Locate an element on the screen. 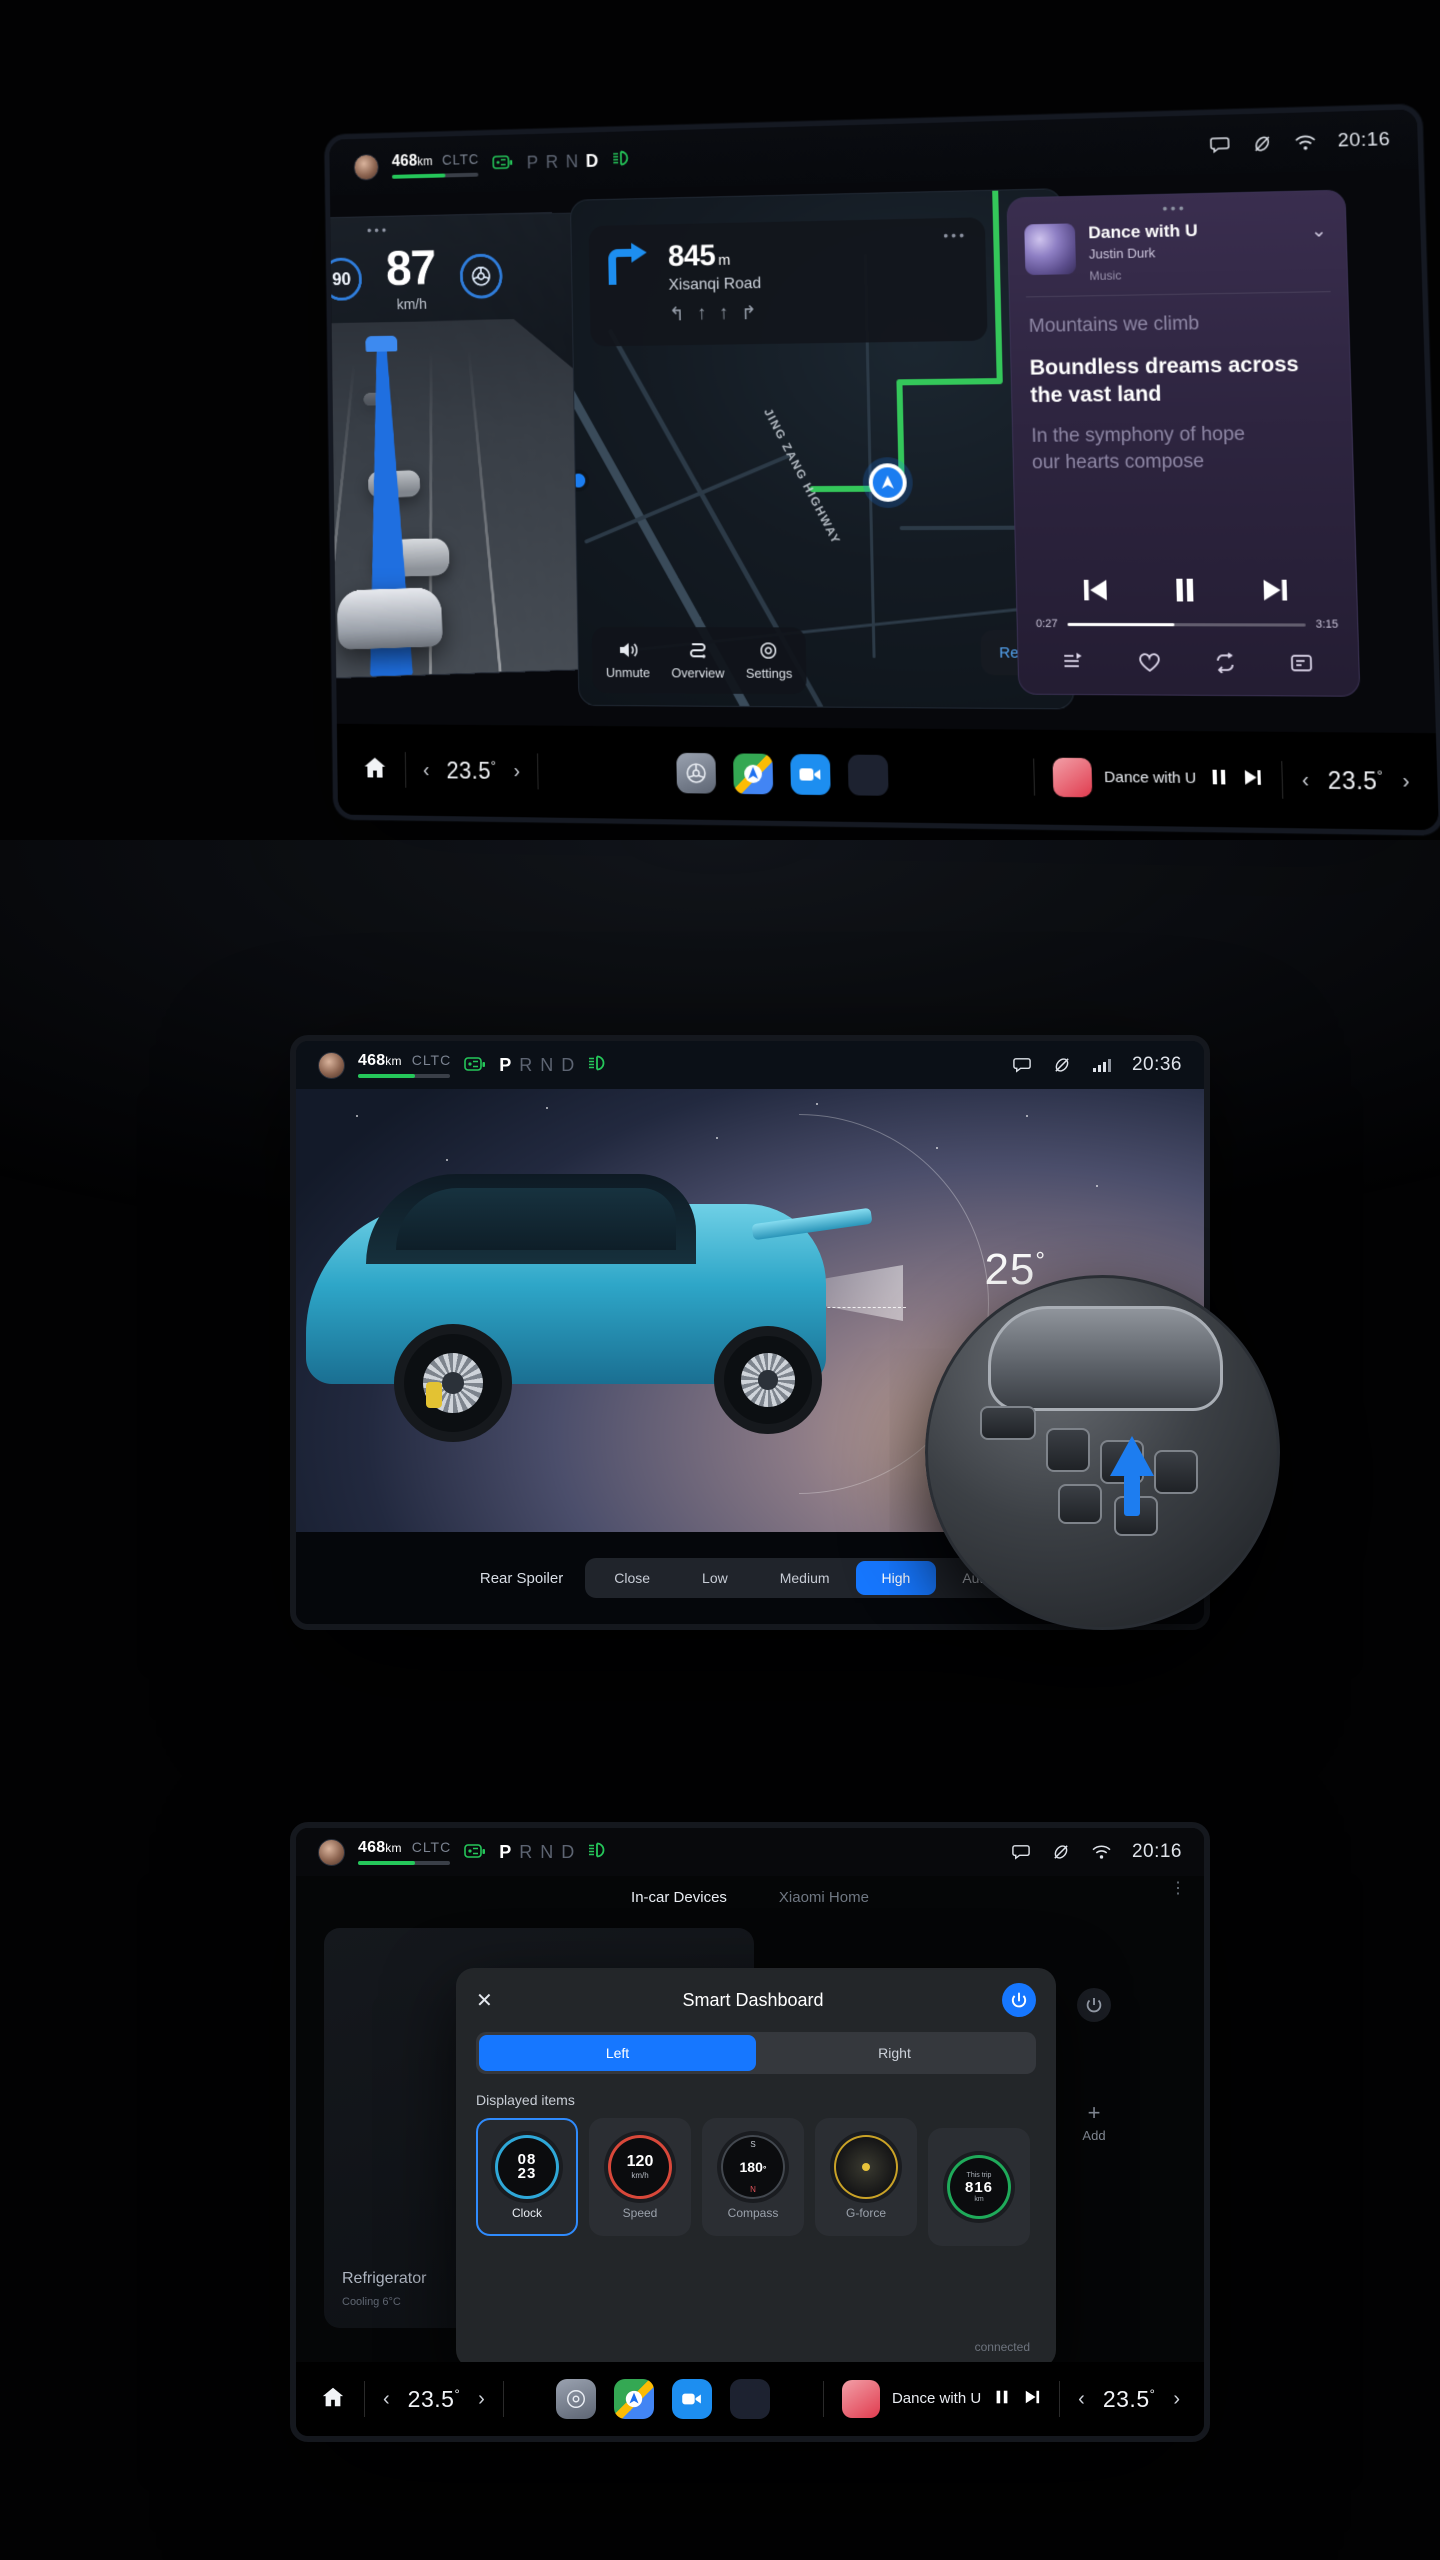  clock-gauge-icon: 08 23 is located at coordinates (527, 2166).